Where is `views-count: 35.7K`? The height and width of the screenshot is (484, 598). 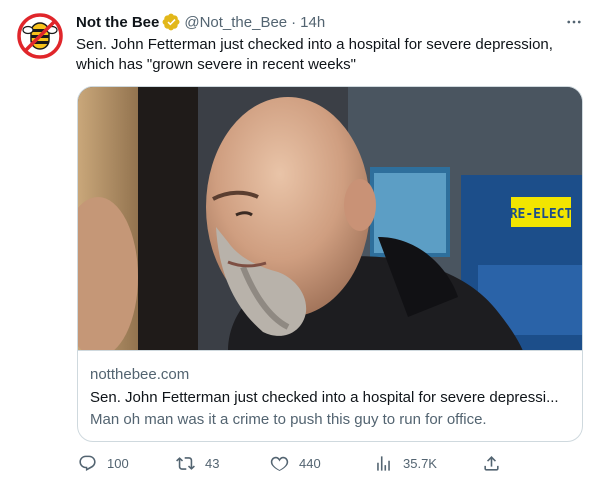
views-count: 35.7K is located at coordinates (420, 463).